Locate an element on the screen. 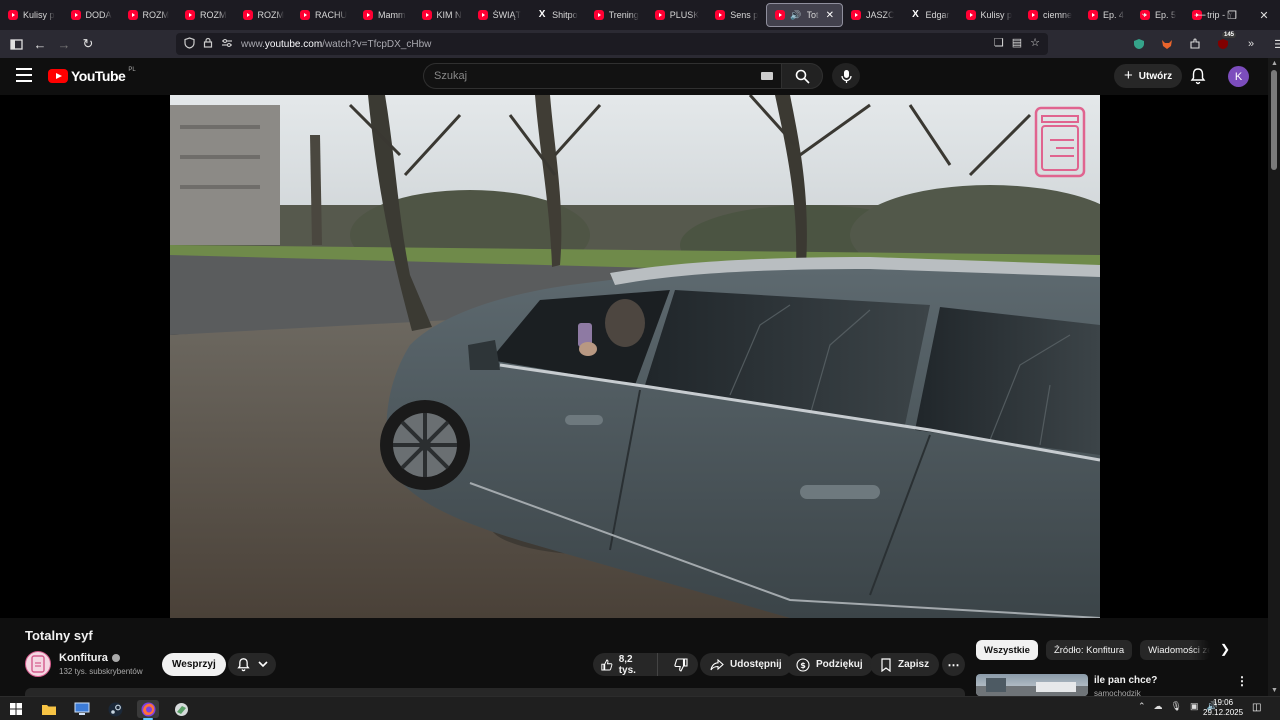  search-input: Szukaj is located at coordinates (602, 76).